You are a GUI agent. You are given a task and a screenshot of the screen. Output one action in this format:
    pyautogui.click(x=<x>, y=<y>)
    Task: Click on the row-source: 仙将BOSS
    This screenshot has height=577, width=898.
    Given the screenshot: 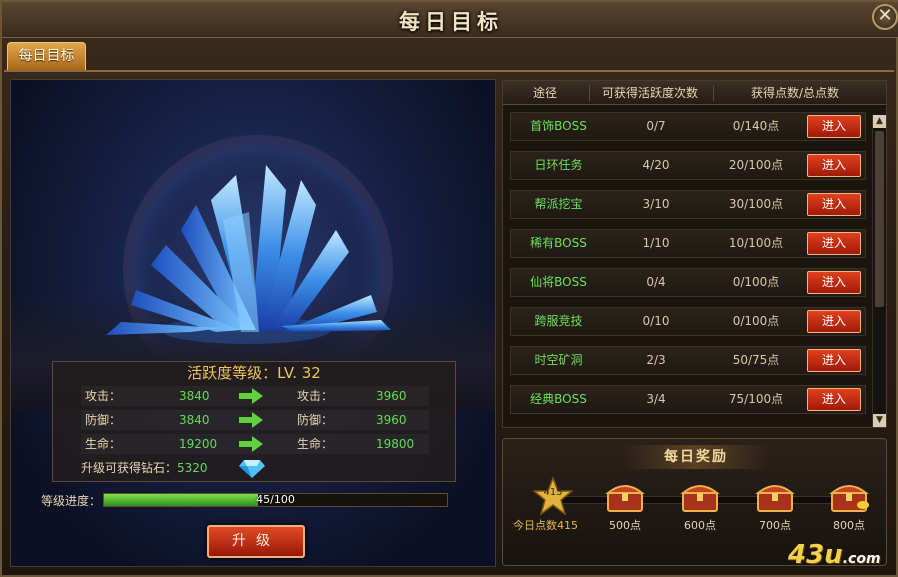 What is the action you would take?
    pyautogui.click(x=558, y=282)
    